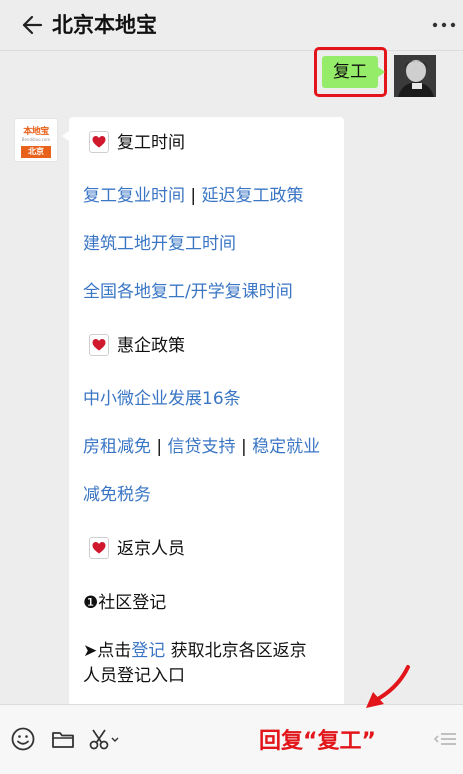  What do you see at coordinates (63, 739) in the screenshot?
I see `folder-icon` at bounding box center [63, 739].